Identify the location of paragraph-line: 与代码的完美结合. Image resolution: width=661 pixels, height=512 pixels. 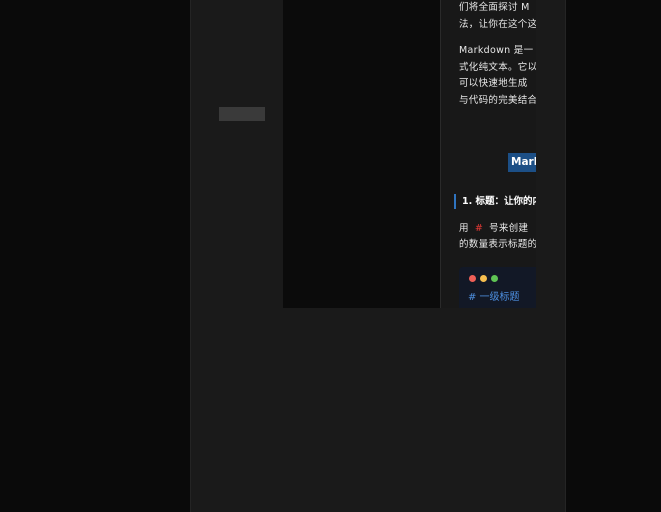
(497, 100).